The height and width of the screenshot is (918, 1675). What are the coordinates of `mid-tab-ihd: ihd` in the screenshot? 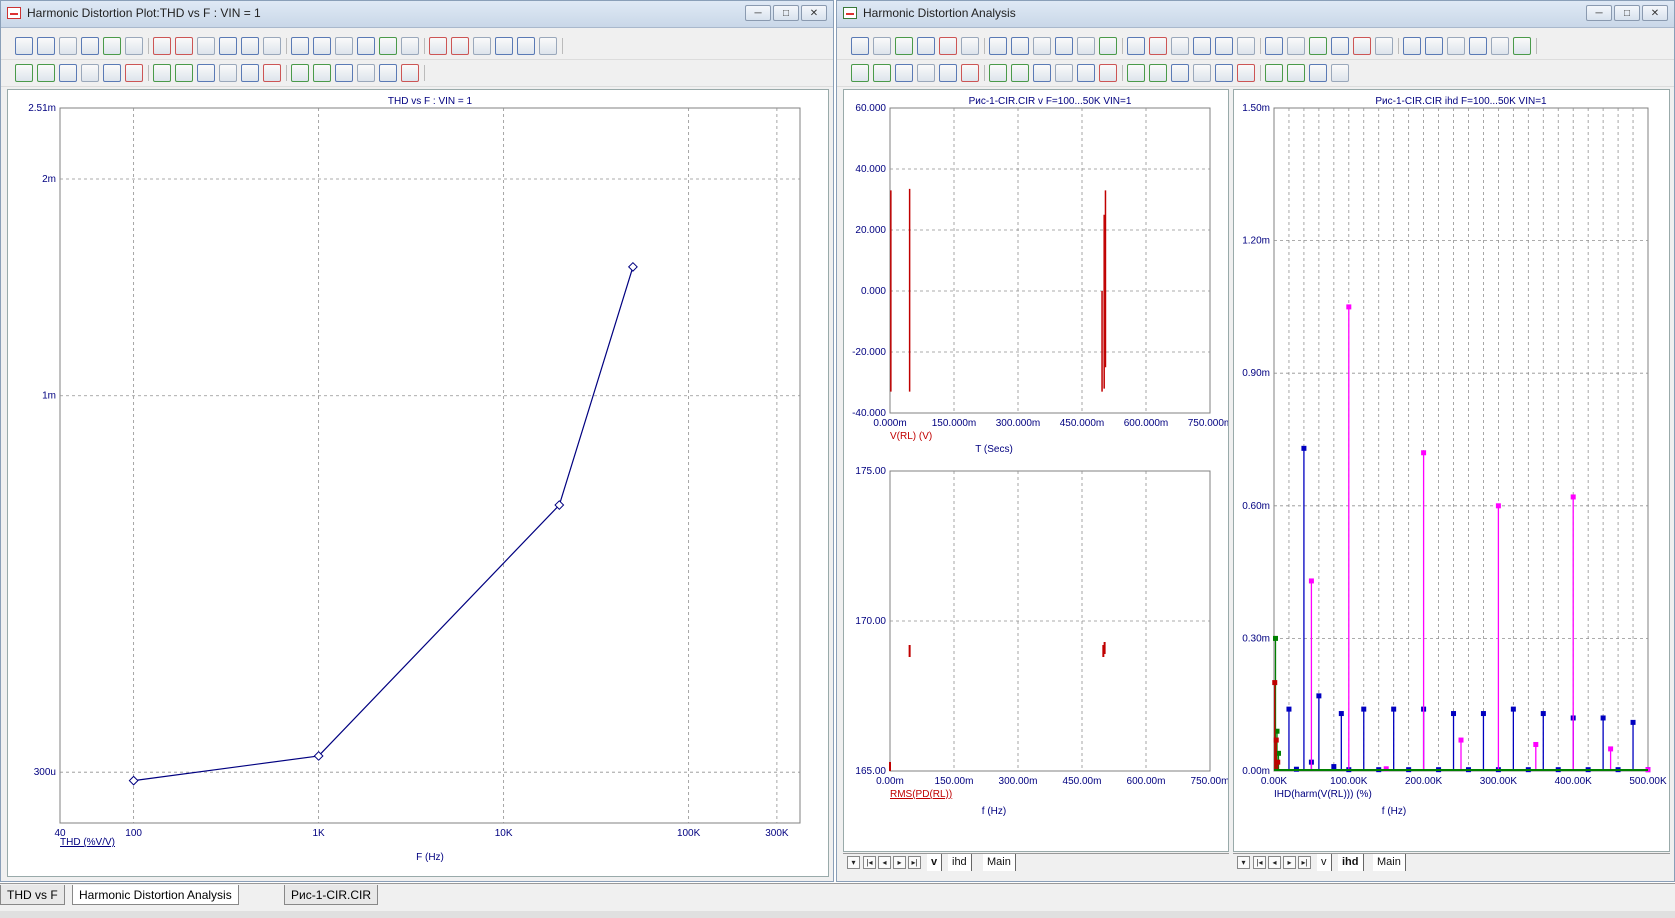 It's located at (960, 862).